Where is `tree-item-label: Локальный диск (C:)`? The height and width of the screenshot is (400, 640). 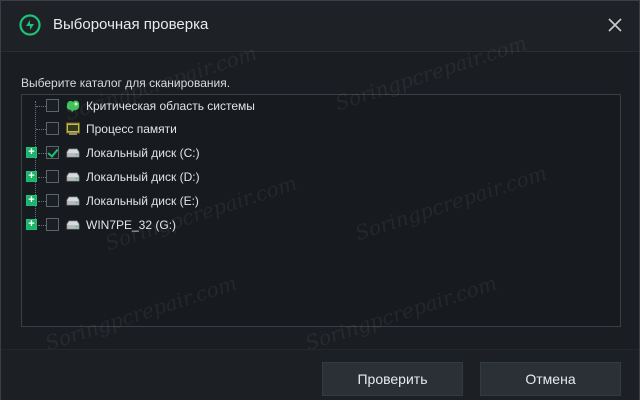
tree-item-label: Локальный диск (C:) is located at coordinates (143, 153).